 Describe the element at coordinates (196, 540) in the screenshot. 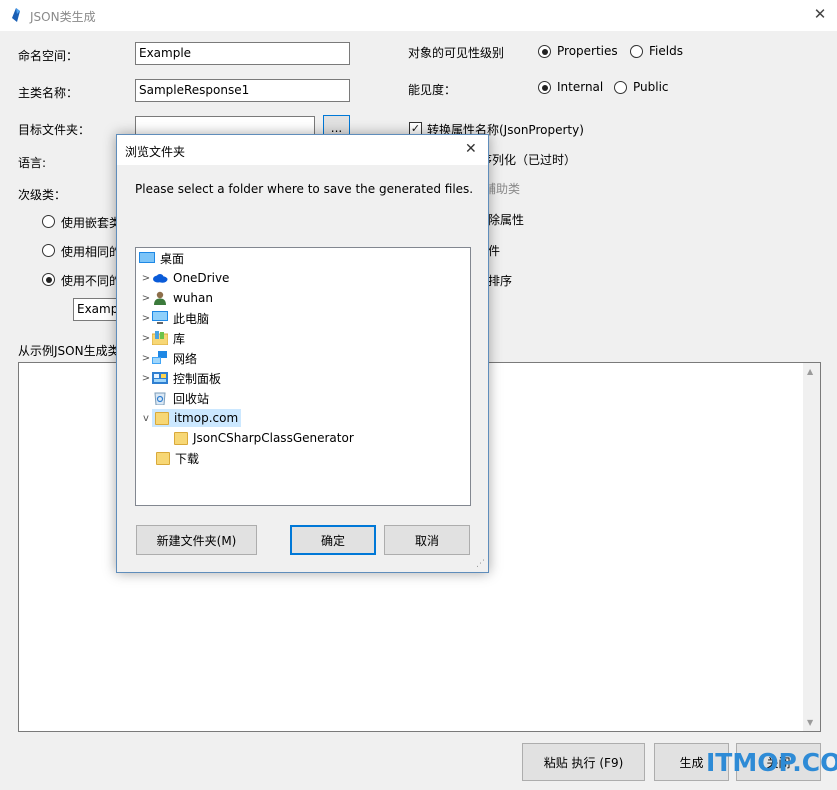

I see `new-folder-button: 新建文件夹(M)` at that location.